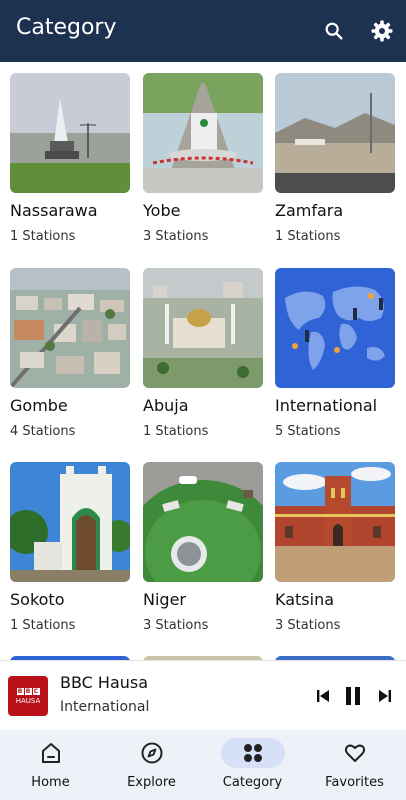  What do you see at coordinates (308, 431) in the screenshot?
I see `category-station-count: 5 Stations` at bounding box center [308, 431].